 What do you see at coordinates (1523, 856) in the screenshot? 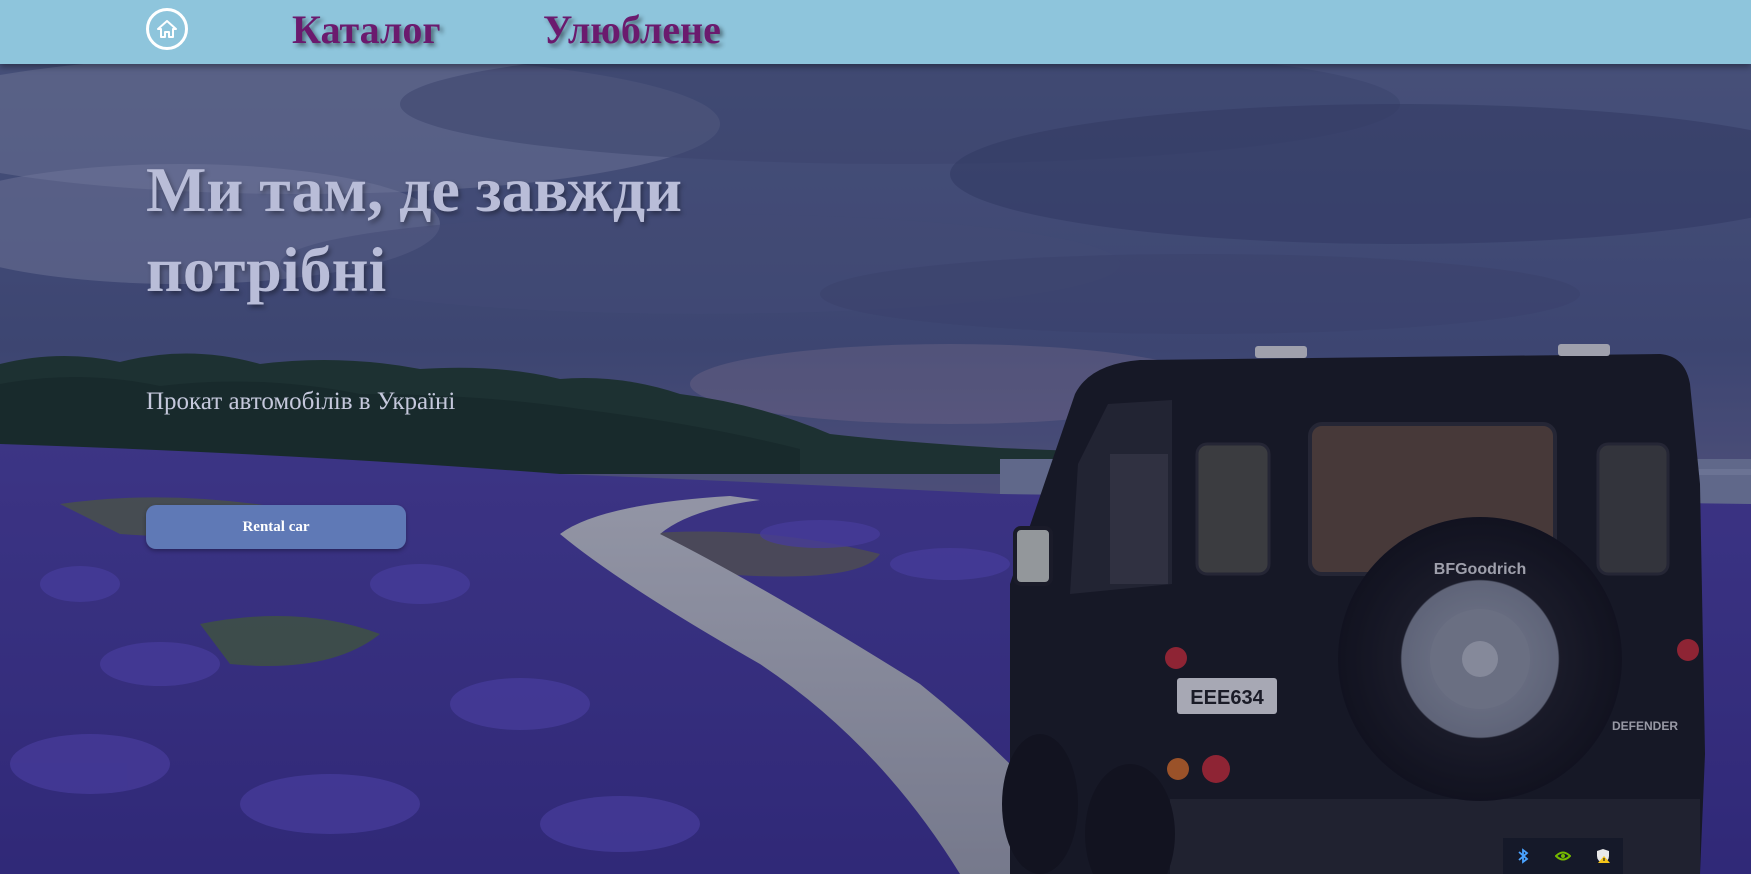
I see `bluetooth-icon` at bounding box center [1523, 856].